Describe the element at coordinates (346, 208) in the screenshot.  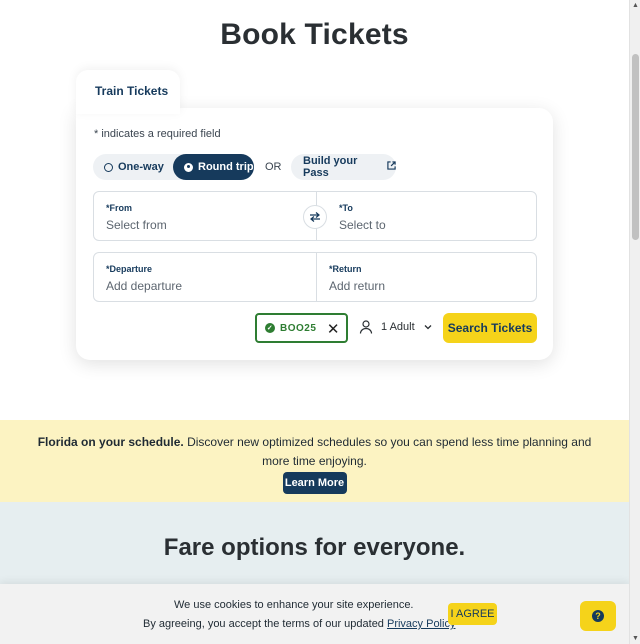
I see `to-label: *To` at that location.